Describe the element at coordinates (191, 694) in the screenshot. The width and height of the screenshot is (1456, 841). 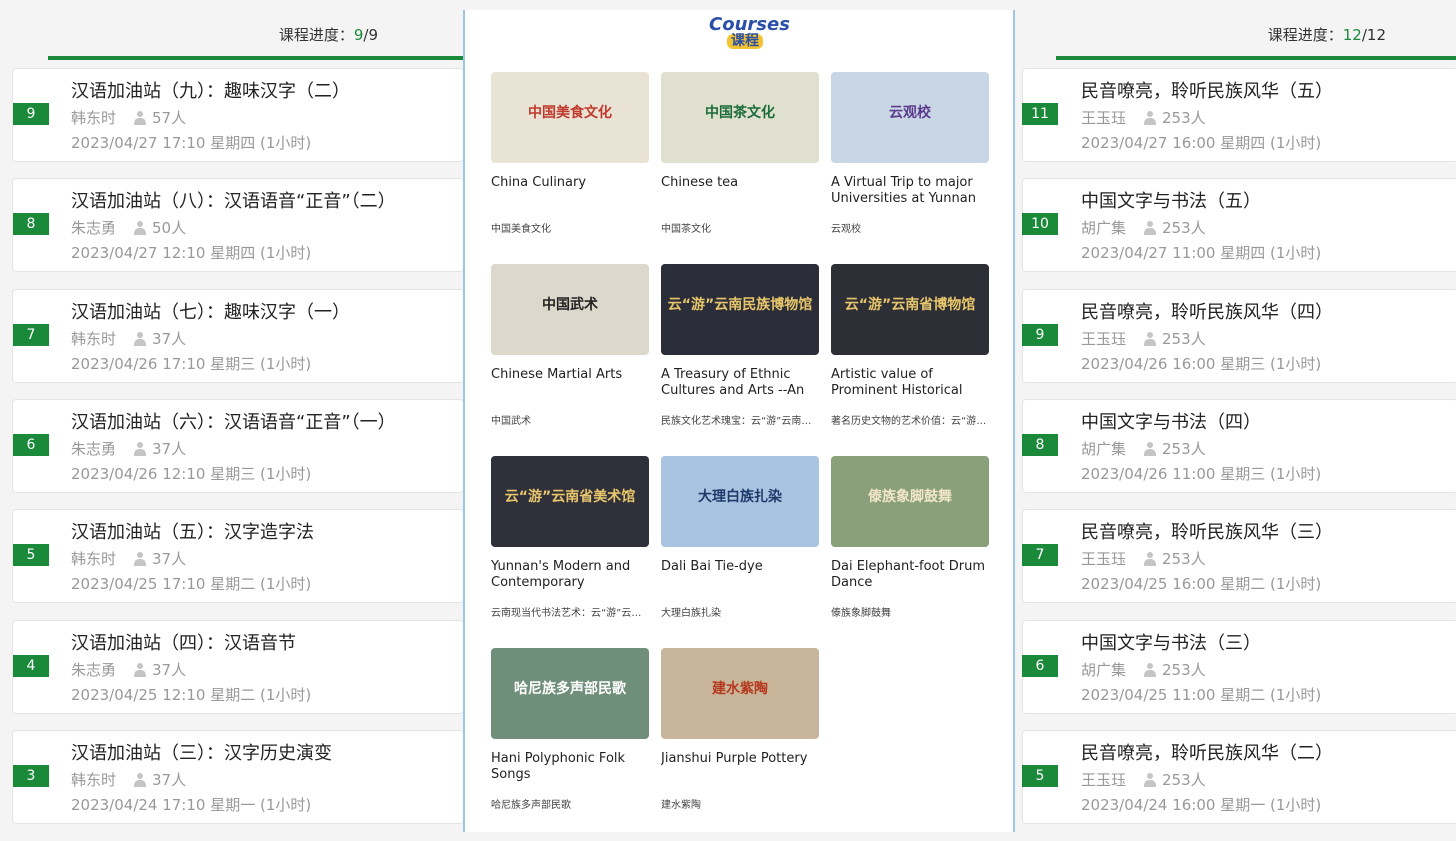
I see `lesson-time: 2023/04/25 12:10 星期二 (1小时)` at that location.